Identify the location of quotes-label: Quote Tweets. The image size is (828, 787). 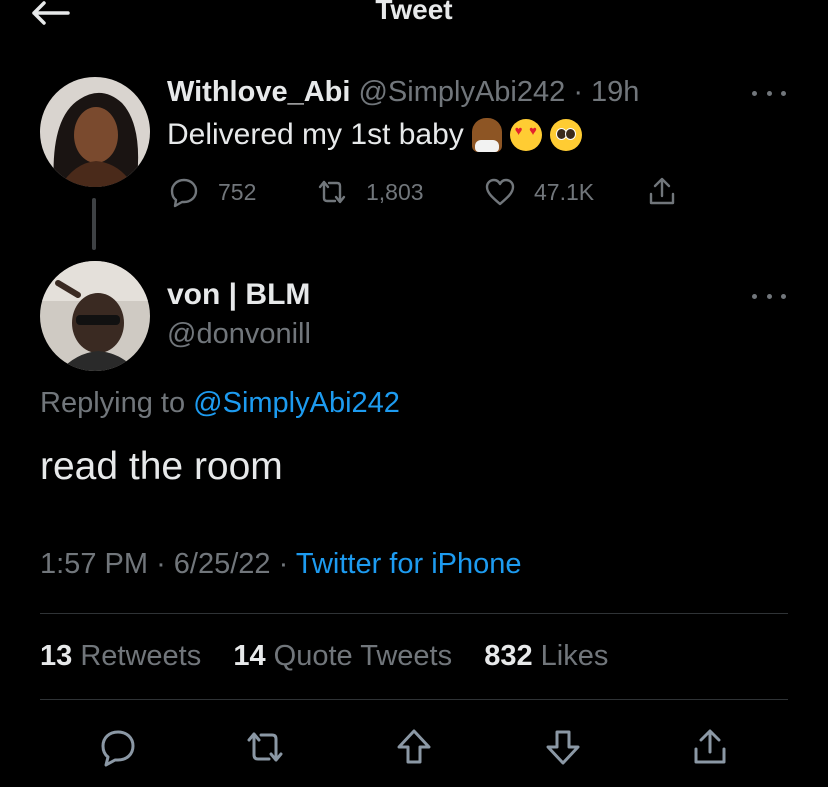
(363, 656).